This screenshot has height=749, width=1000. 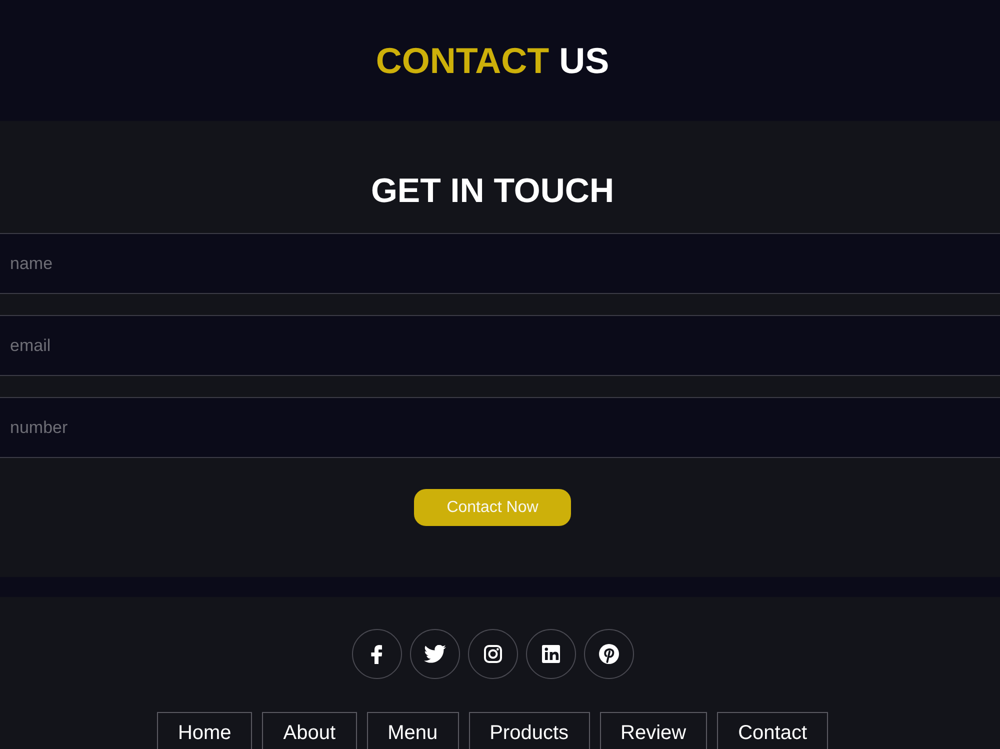 What do you see at coordinates (412, 730) in the screenshot?
I see `nav-link: Menu` at bounding box center [412, 730].